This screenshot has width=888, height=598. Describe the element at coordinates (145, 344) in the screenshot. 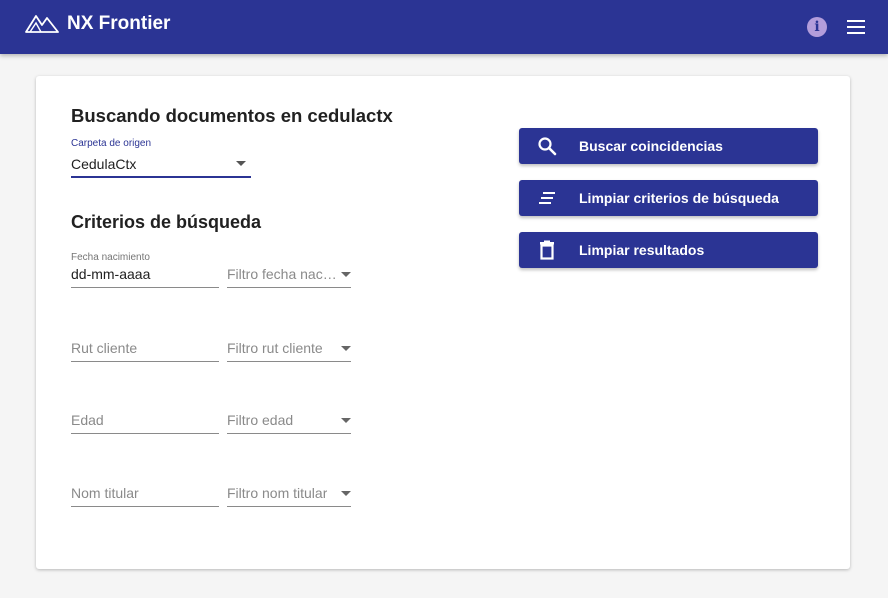

I see `rut-field: Rut cliente` at that location.